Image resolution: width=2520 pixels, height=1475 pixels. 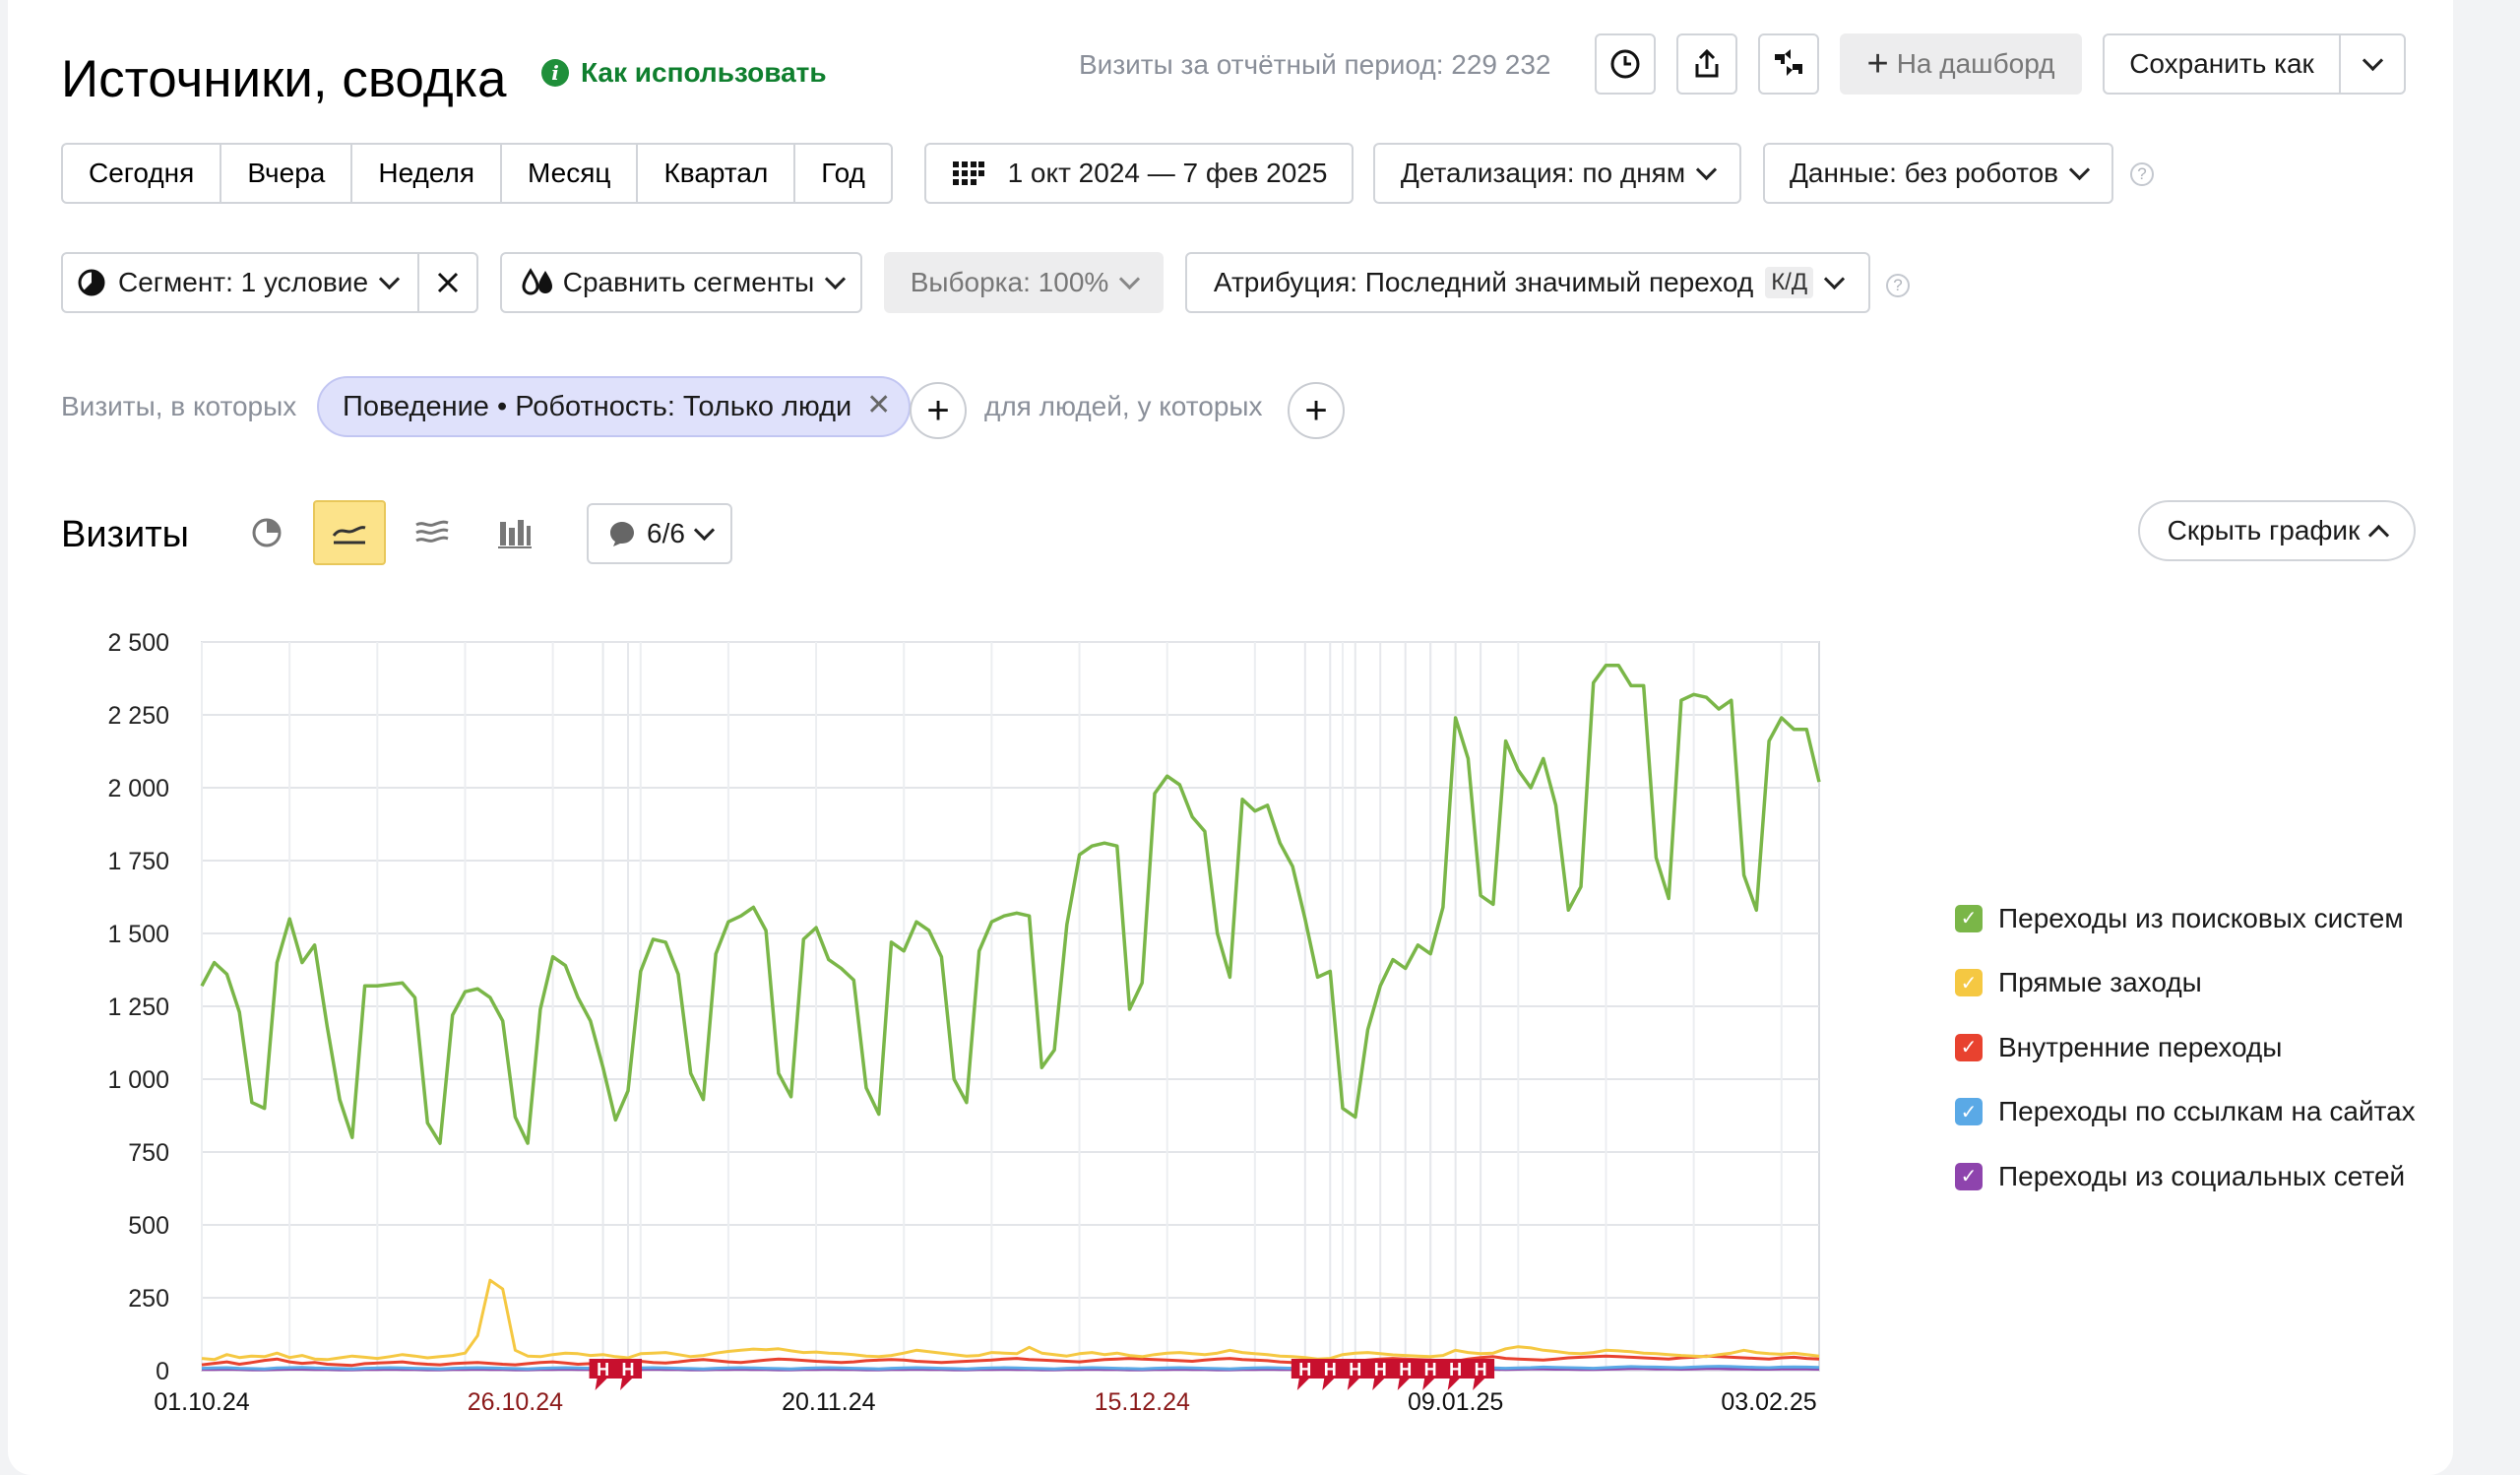 I want to click on feedback-button, so click(x=1788, y=64).